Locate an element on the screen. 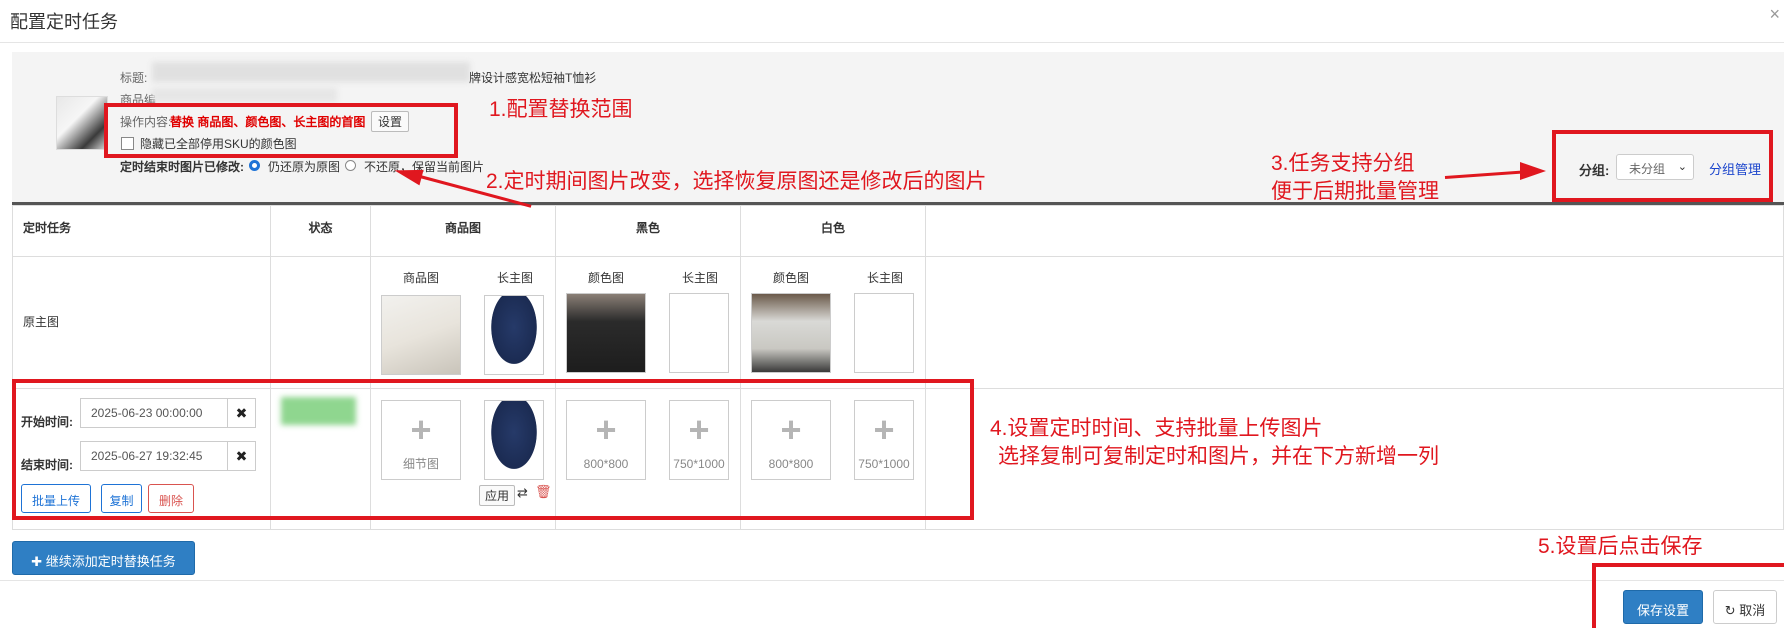 This screenshot has height=628, width=1784. black-color-image is located at coordinates (606, 333).